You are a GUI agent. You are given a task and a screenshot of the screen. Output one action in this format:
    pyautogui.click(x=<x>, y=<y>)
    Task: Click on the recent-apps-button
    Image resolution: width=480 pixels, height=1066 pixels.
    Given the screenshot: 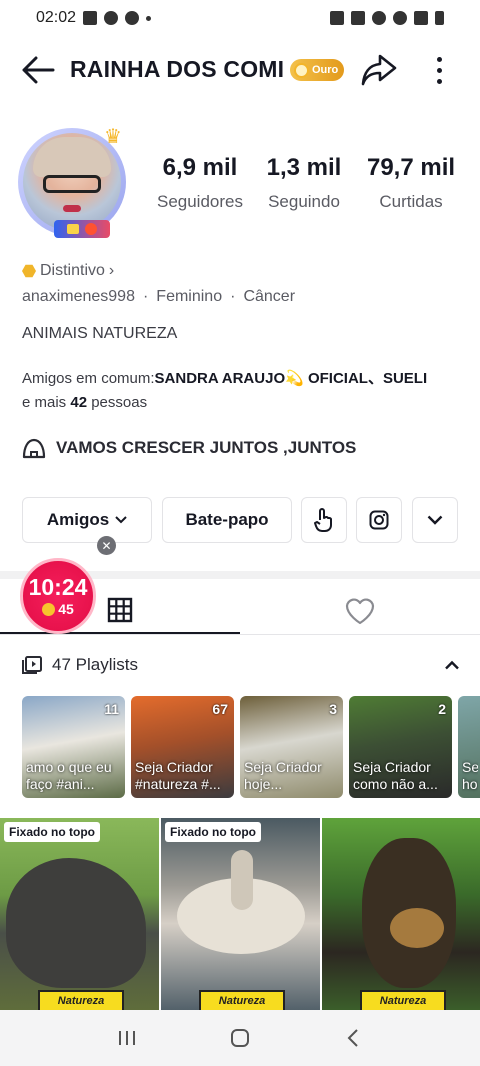 What is the action you would take?
    pyautogui.click(x=127, y=1038)
    